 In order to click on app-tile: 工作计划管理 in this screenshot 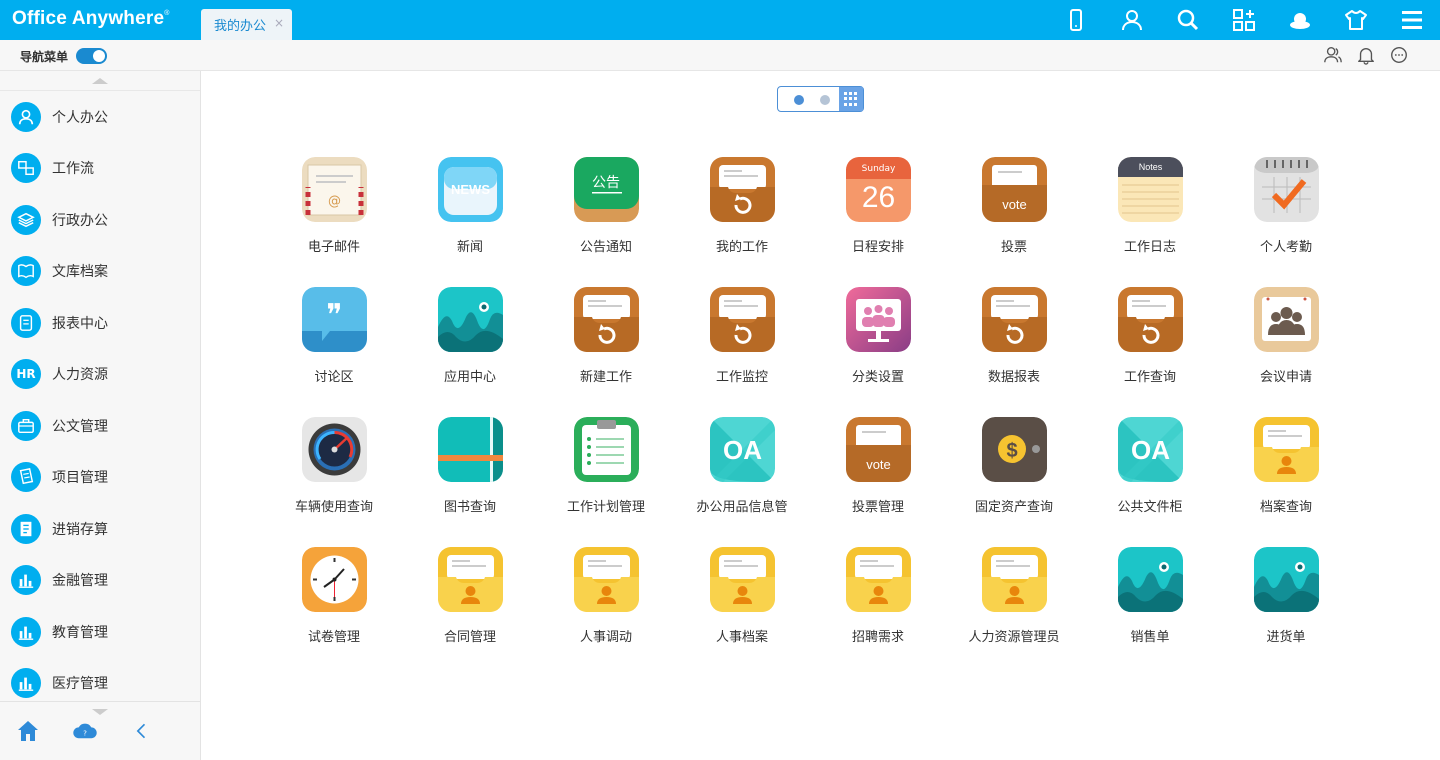, I will do `click(606, 472)`.